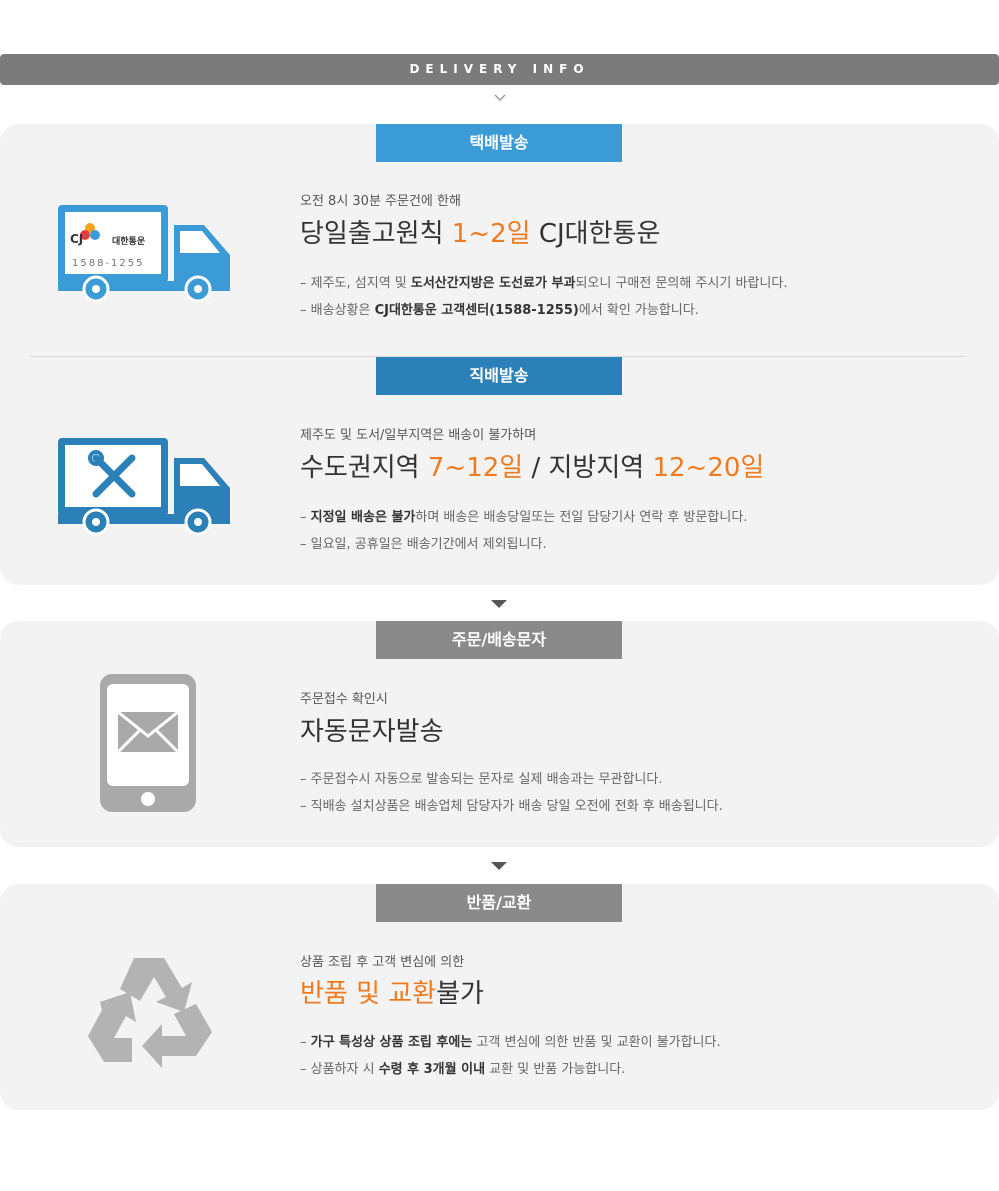  Describe the element at coordinates (499, 640) in the screenshot. I see `banner-order-sms: 주문/배송문자` at that location.